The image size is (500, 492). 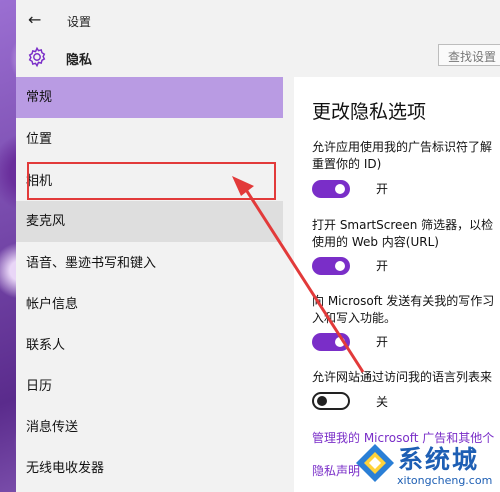 What do you see at coordinates (149, 139) in the screenshot?
I see `sidebar-item-location: 位置` at bounding box center [149, 139].